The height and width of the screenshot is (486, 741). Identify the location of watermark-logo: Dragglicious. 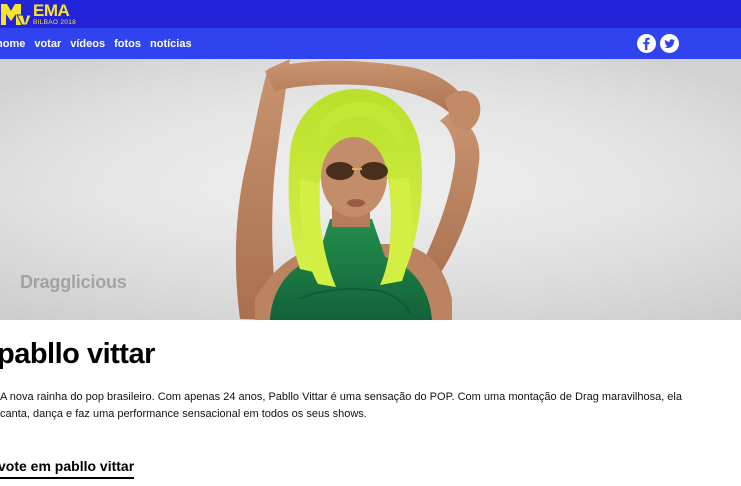
(73, 282).